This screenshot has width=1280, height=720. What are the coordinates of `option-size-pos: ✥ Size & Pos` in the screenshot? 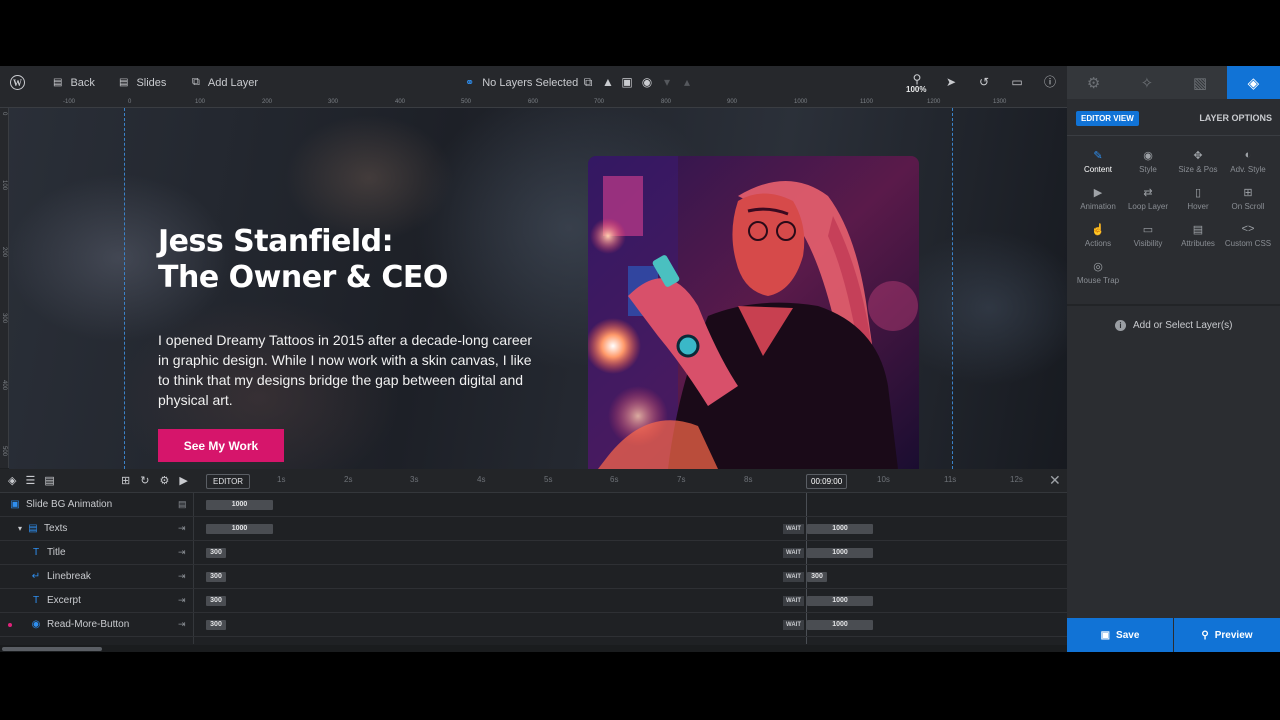 It's located at (1198, 161).